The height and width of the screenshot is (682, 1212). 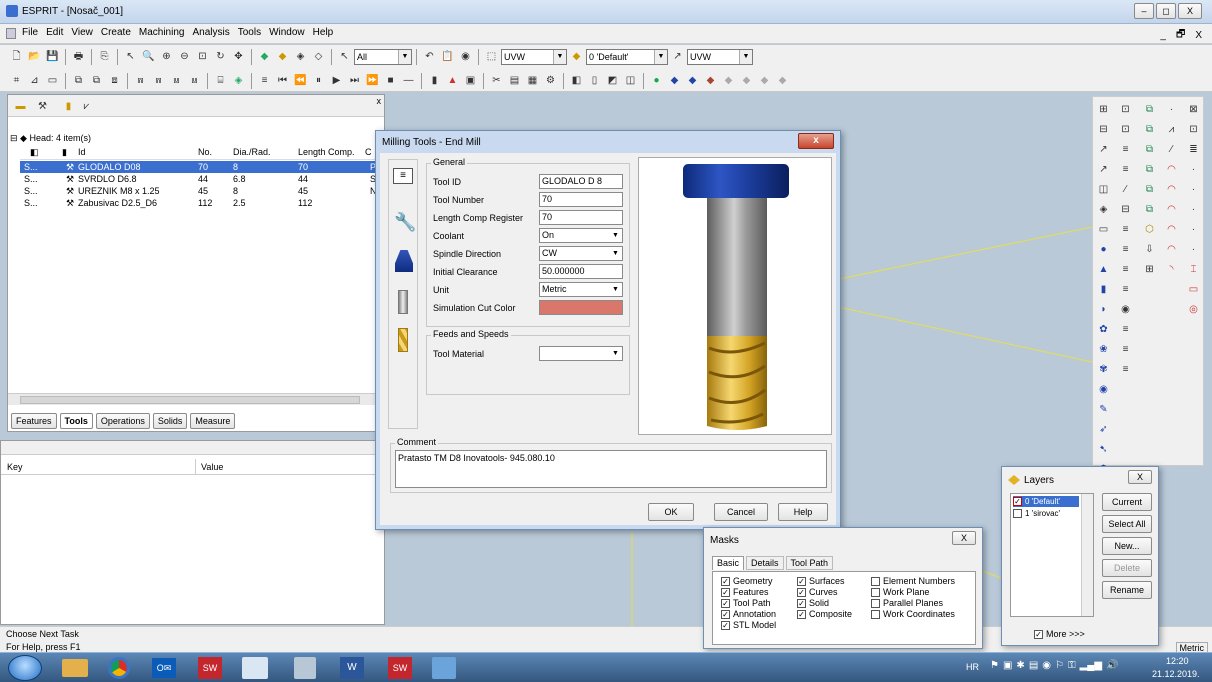 What do you see at coordinates (972, 667) in the screenshot?
I see `tray-lang: HR` at bounding box center [972, 667].